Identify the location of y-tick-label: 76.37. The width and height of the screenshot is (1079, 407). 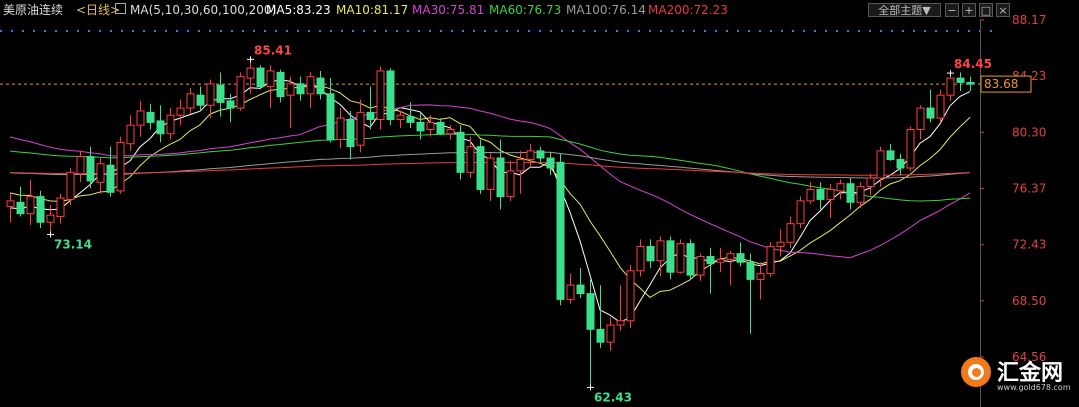
(1029, 188).